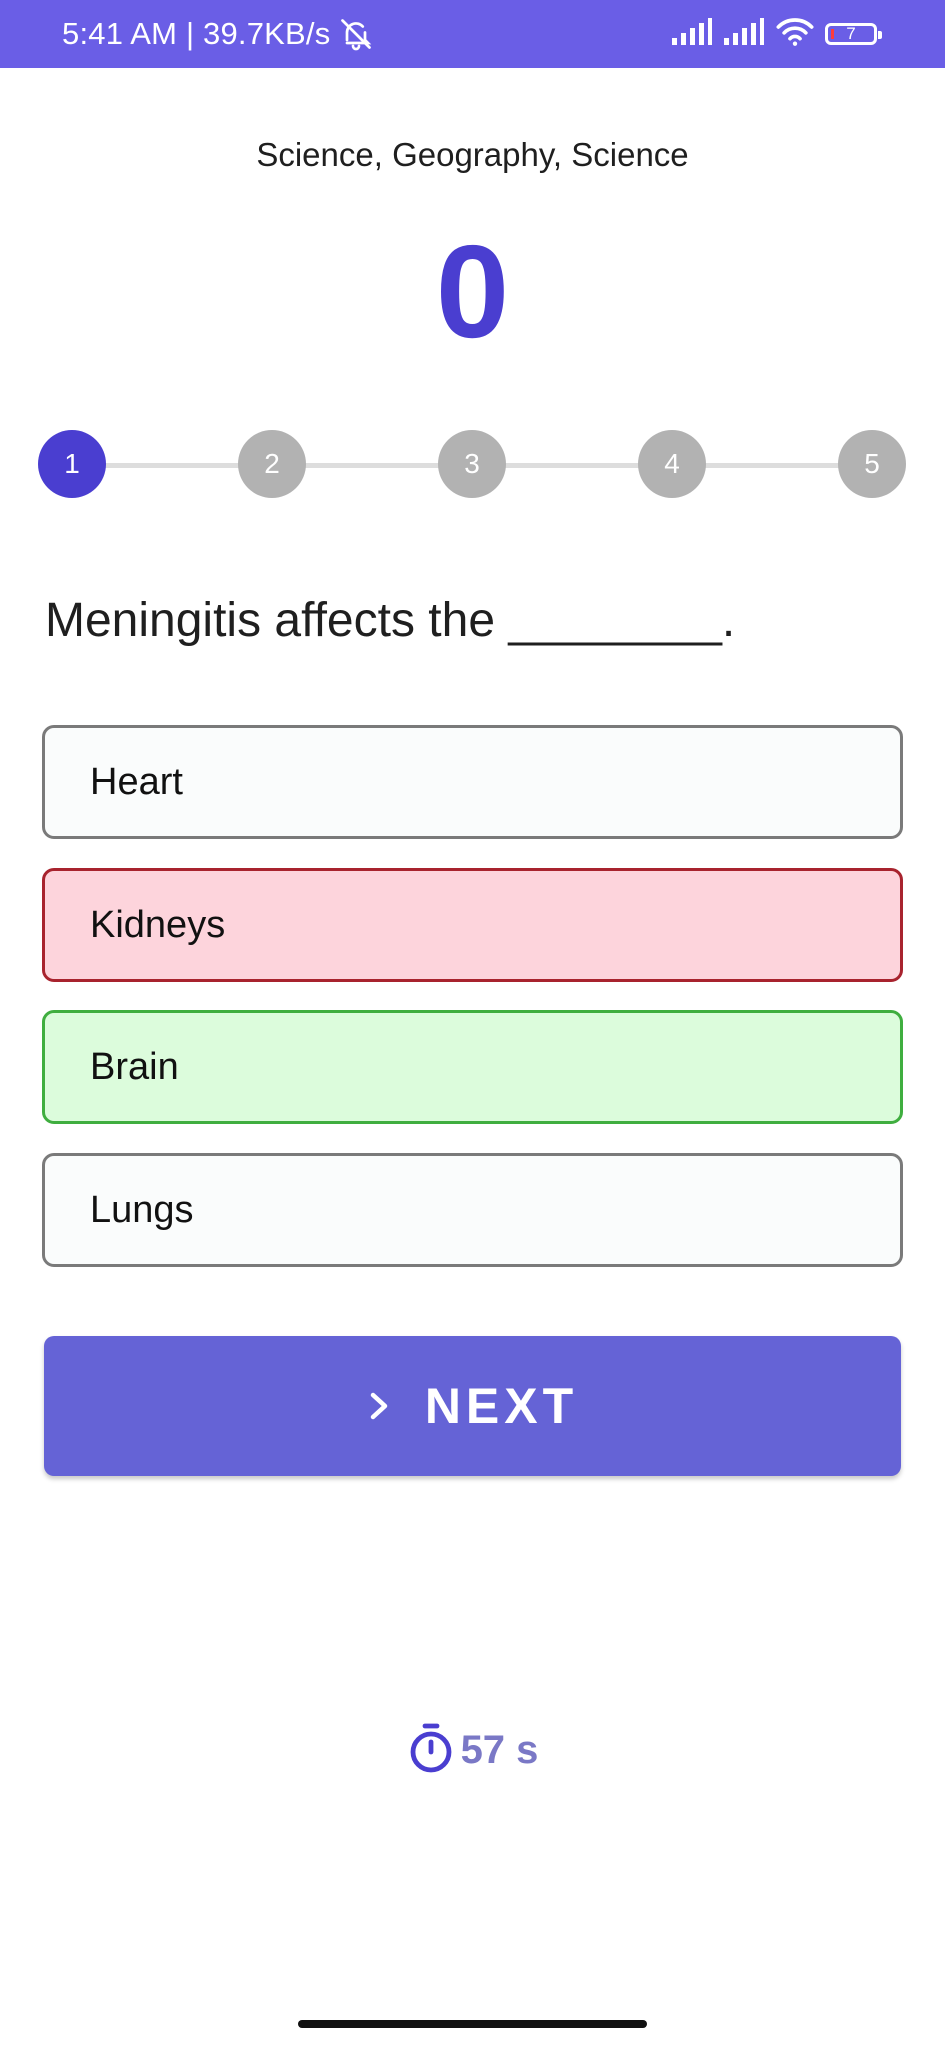  What do you see at coordinates (472, 1067) in the screenshot?
I see `option-brain: Brain` at bounding box center [472, 1067].